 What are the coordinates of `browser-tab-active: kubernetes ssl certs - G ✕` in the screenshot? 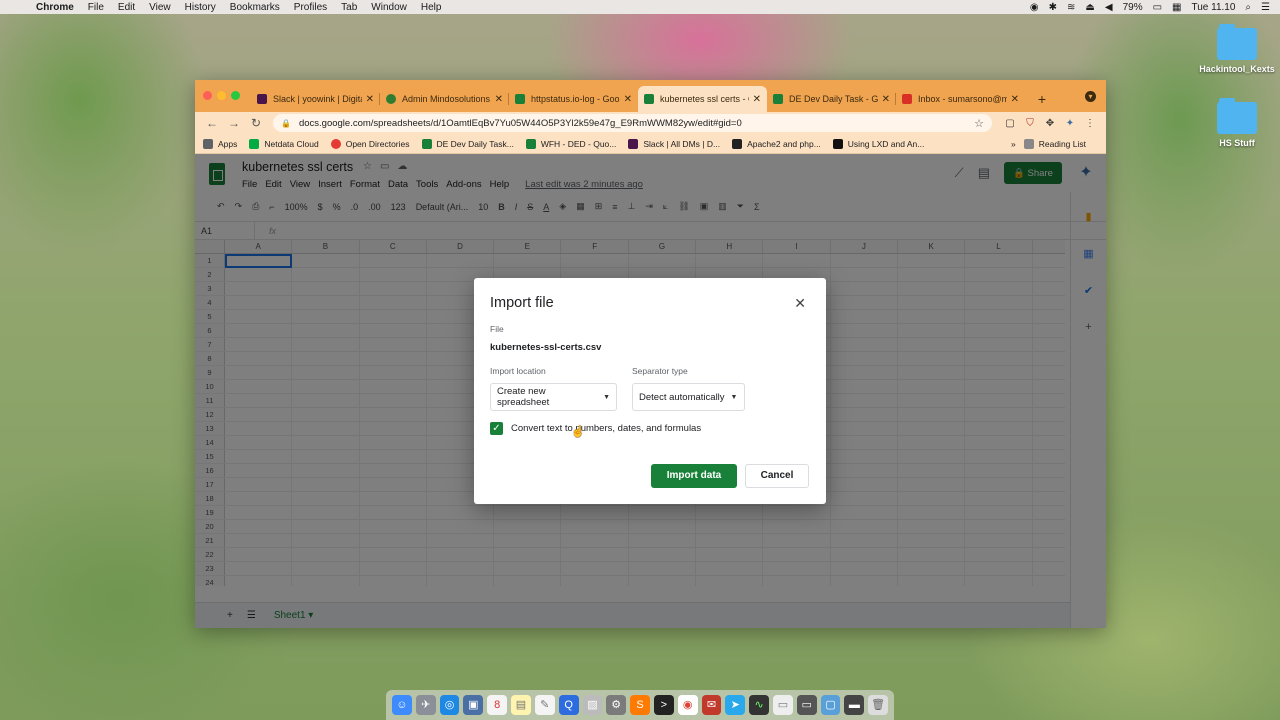 It's located at (702, 99).